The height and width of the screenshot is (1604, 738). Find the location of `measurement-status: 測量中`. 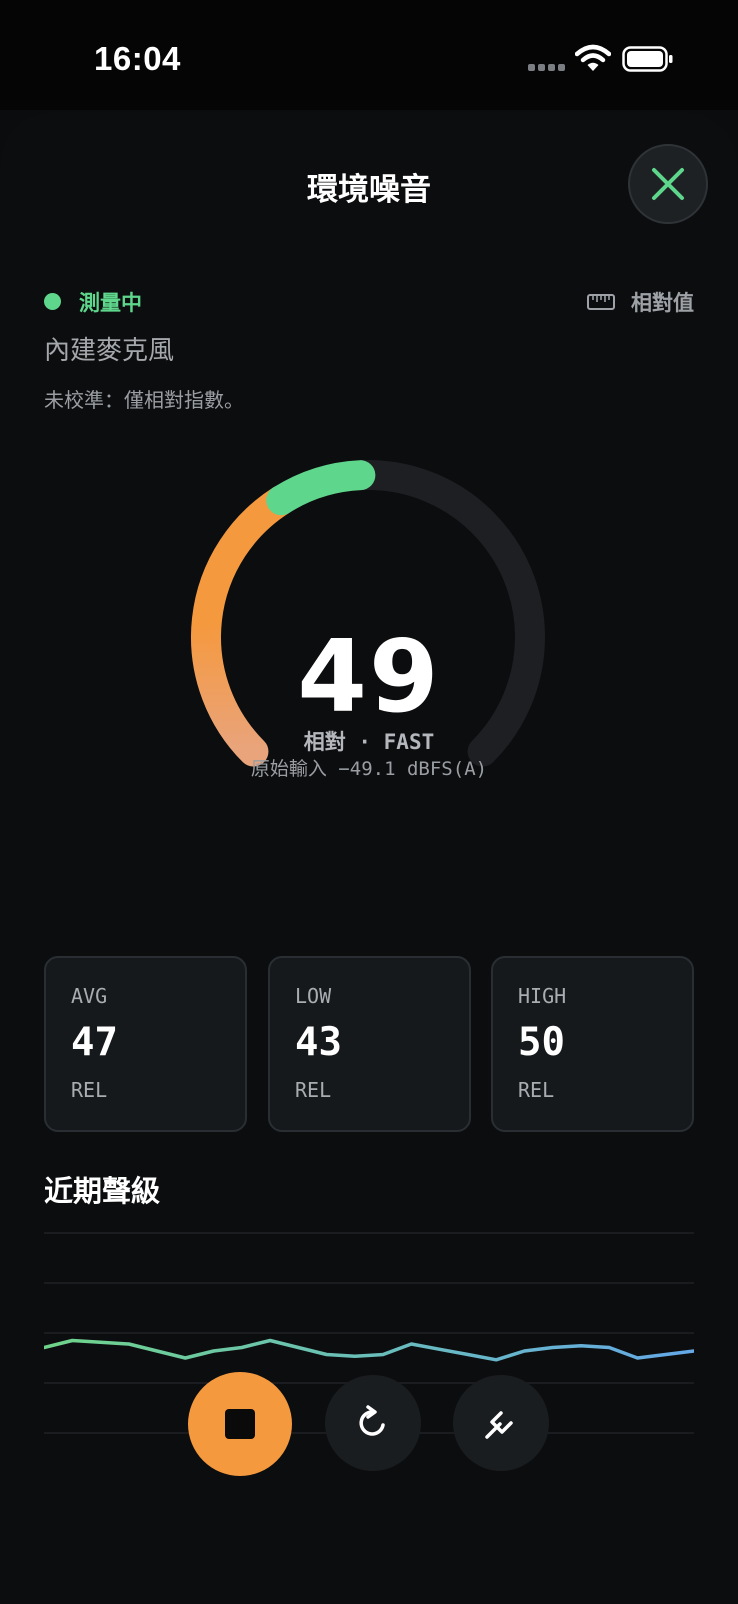

measurement-status: 測量中 is located at coordinates (110, 303).